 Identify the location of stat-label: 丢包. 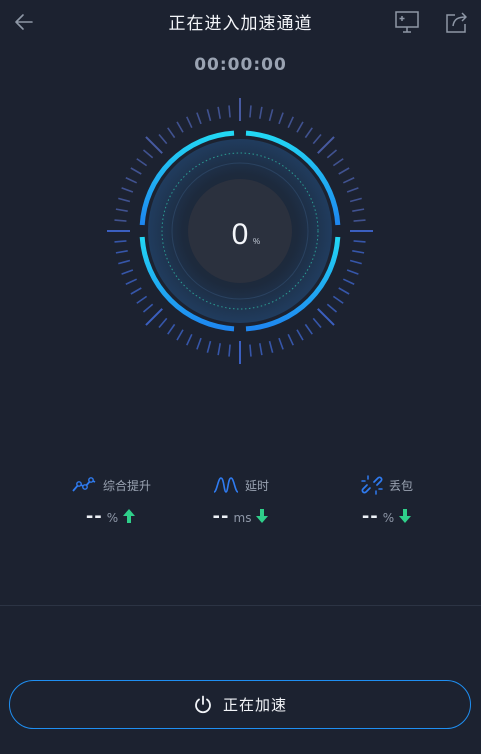
(400, 485).